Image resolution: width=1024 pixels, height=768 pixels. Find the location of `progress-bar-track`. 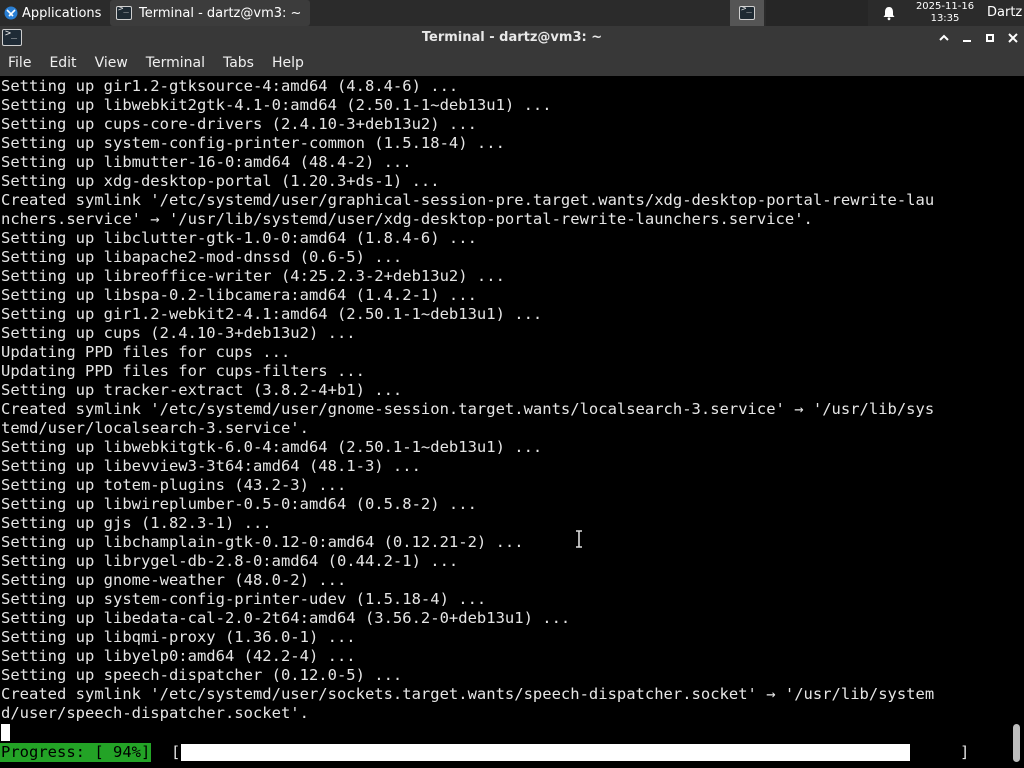

progress-bar-track is located at coordinates (568, 752).